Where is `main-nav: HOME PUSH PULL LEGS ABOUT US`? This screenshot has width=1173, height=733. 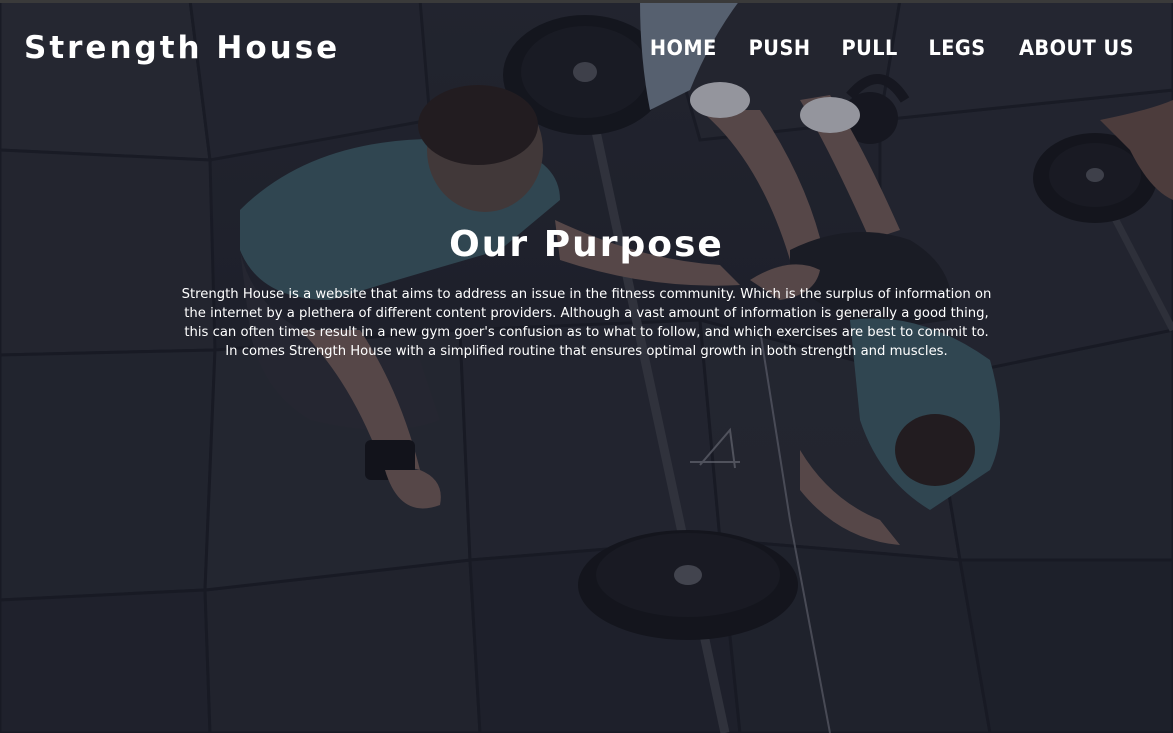
main-nav: HOME PUSH PULL LEGS ABOUT US is located at coordinates (893, 48).